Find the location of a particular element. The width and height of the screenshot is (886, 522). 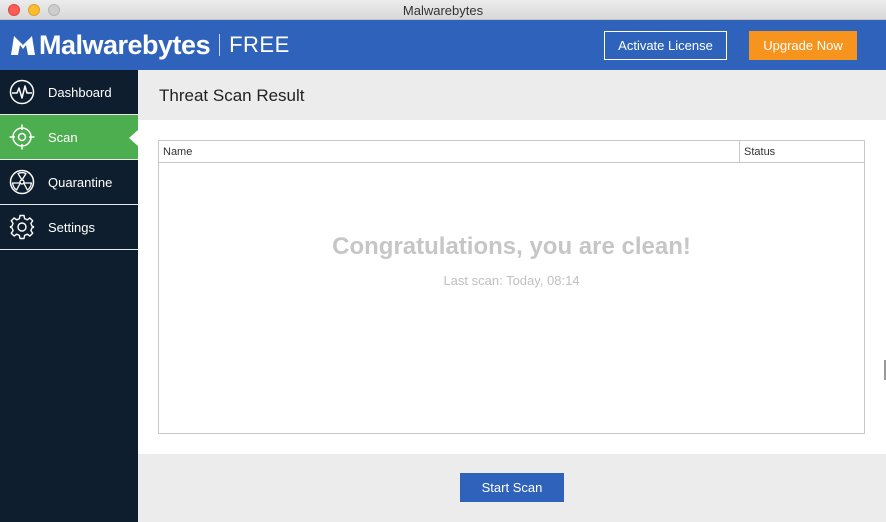

brand-name: Malwarebytes is located at coordinates (125, 45).